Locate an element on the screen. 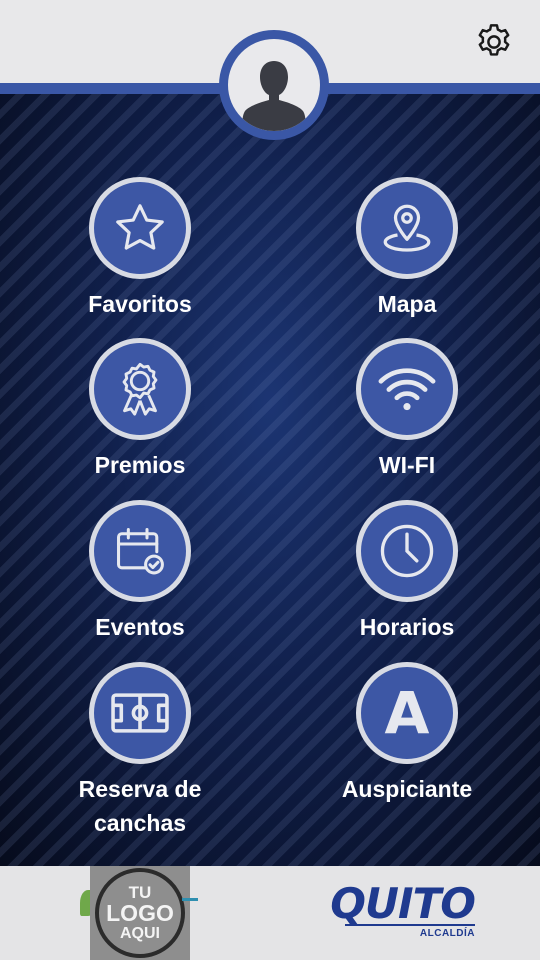  reserva-label-line2: canchas is located at coordinates (140, 823).